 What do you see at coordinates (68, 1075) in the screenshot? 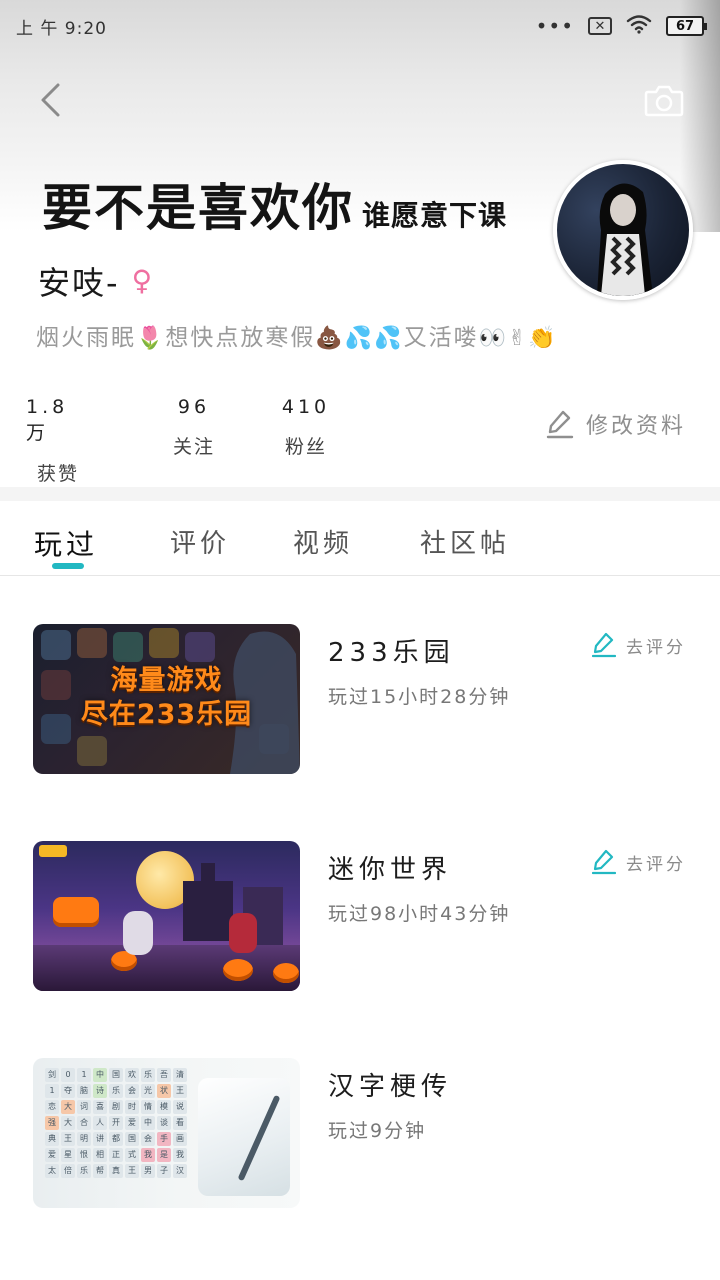
I see `hanzi-cell: 0` at bounding box center [68, 1075].